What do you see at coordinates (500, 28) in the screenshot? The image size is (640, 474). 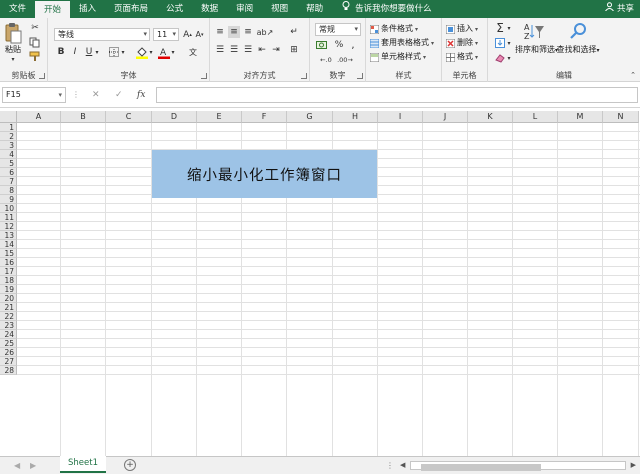 I see `autosum-icon: Σ` at bounding box center [500, 28].